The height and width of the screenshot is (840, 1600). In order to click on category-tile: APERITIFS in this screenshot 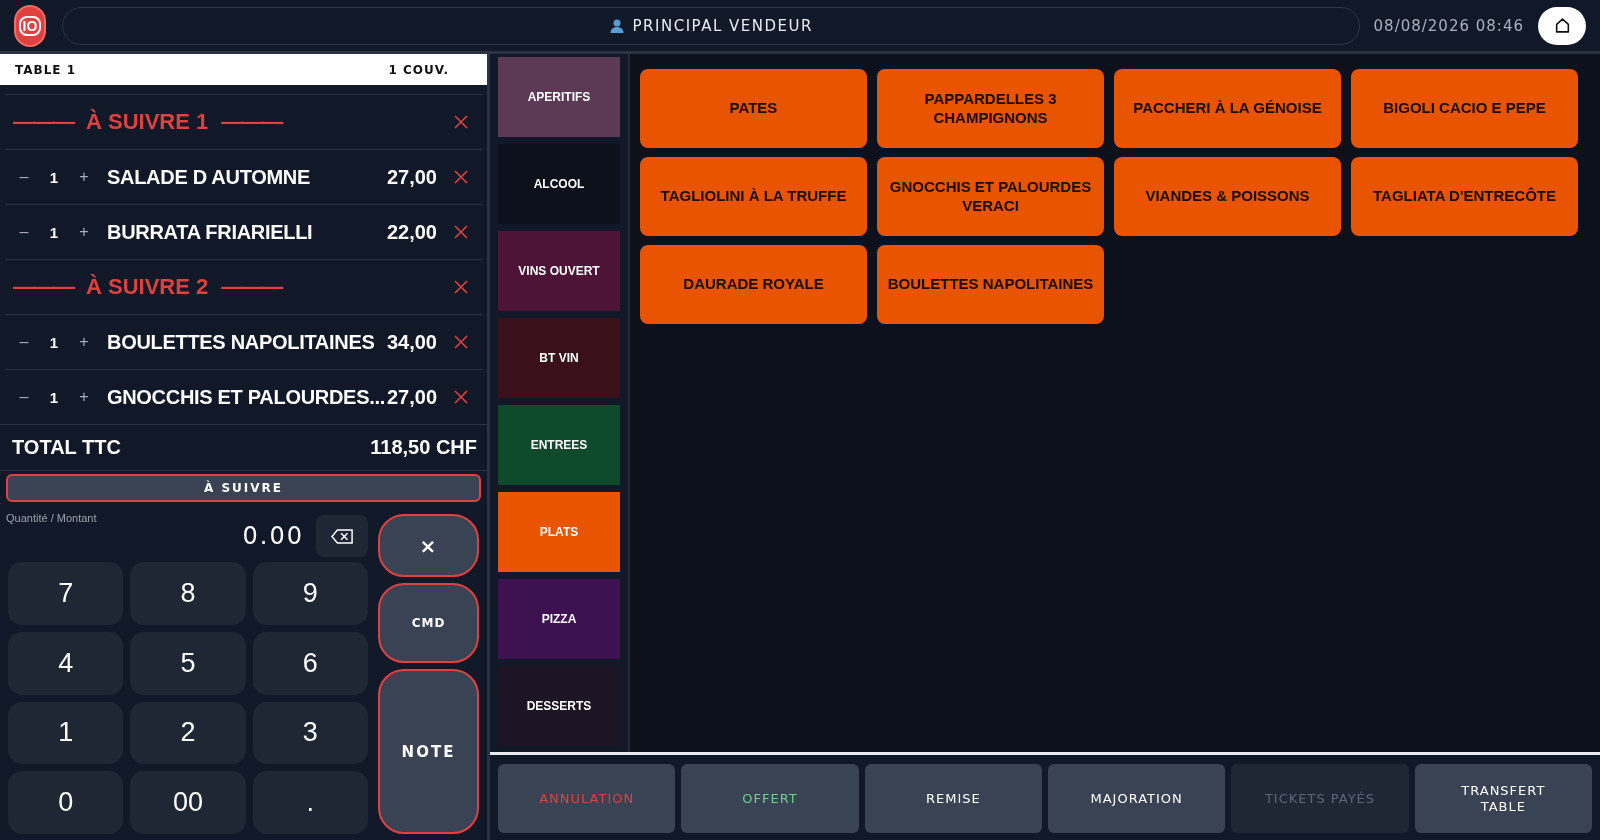, I will do `click(559, 97)`.